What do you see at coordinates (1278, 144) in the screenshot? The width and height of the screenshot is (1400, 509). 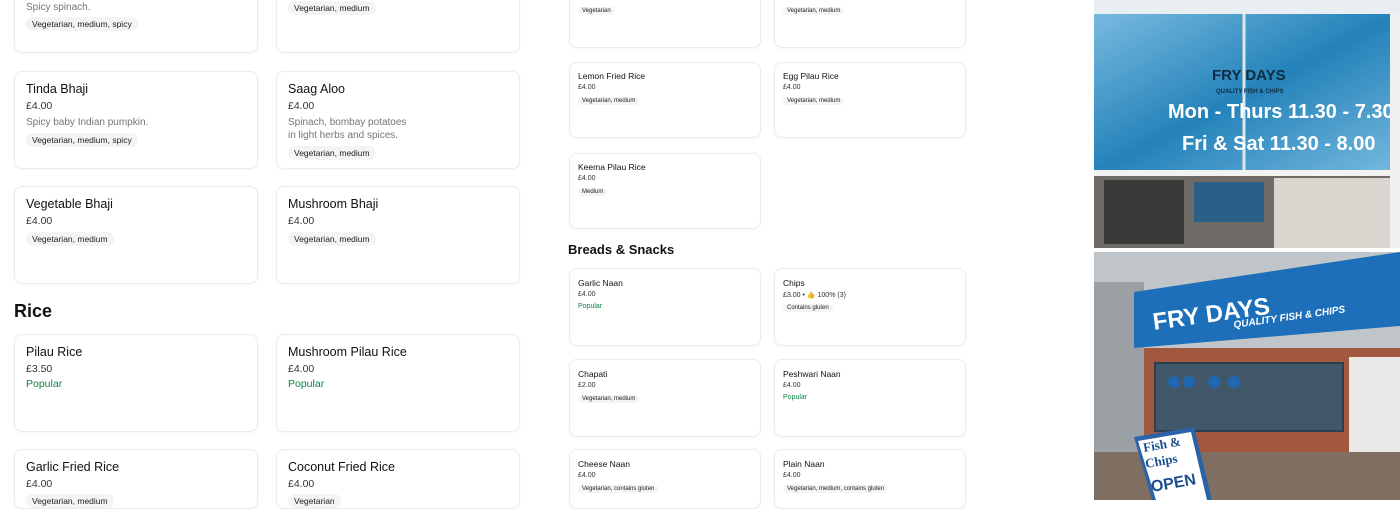 I see `opening-hours-weekend: Fri & Sat 11.30 - 8.00` at bounding box center [1278, 144].